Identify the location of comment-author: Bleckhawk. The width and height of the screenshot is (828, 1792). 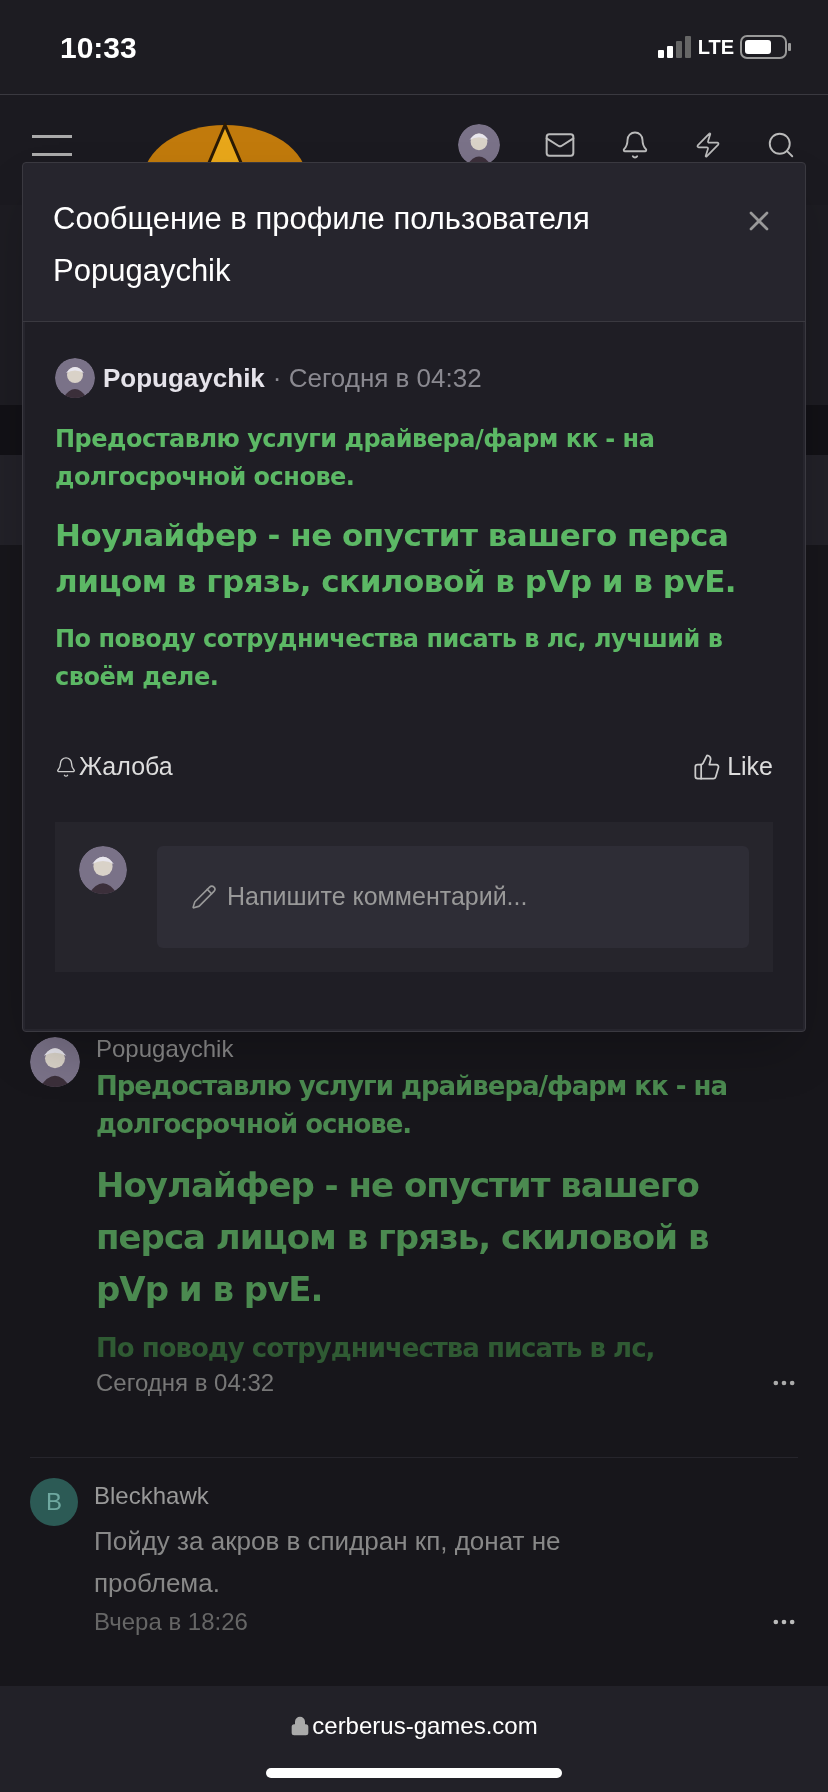
(446, 1496).